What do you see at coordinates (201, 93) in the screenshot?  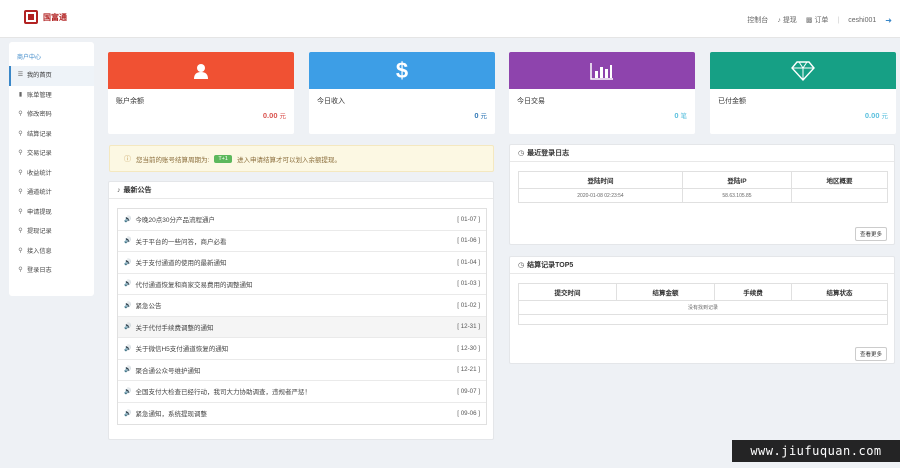 I see `stat-card-balance: 账户余额 0.00 元` at bounding box center [201, 93].